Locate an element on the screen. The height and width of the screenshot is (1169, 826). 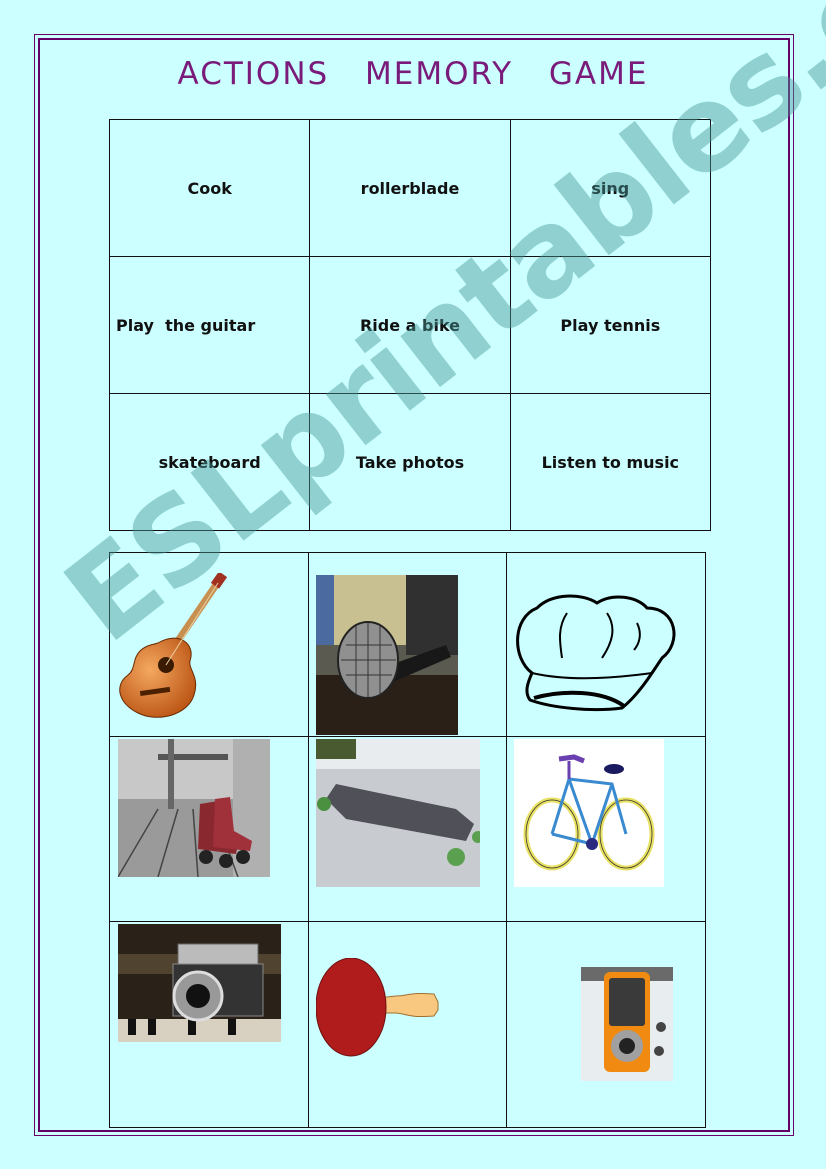
word-card: rollerblade is located at coordinates (410, 188).